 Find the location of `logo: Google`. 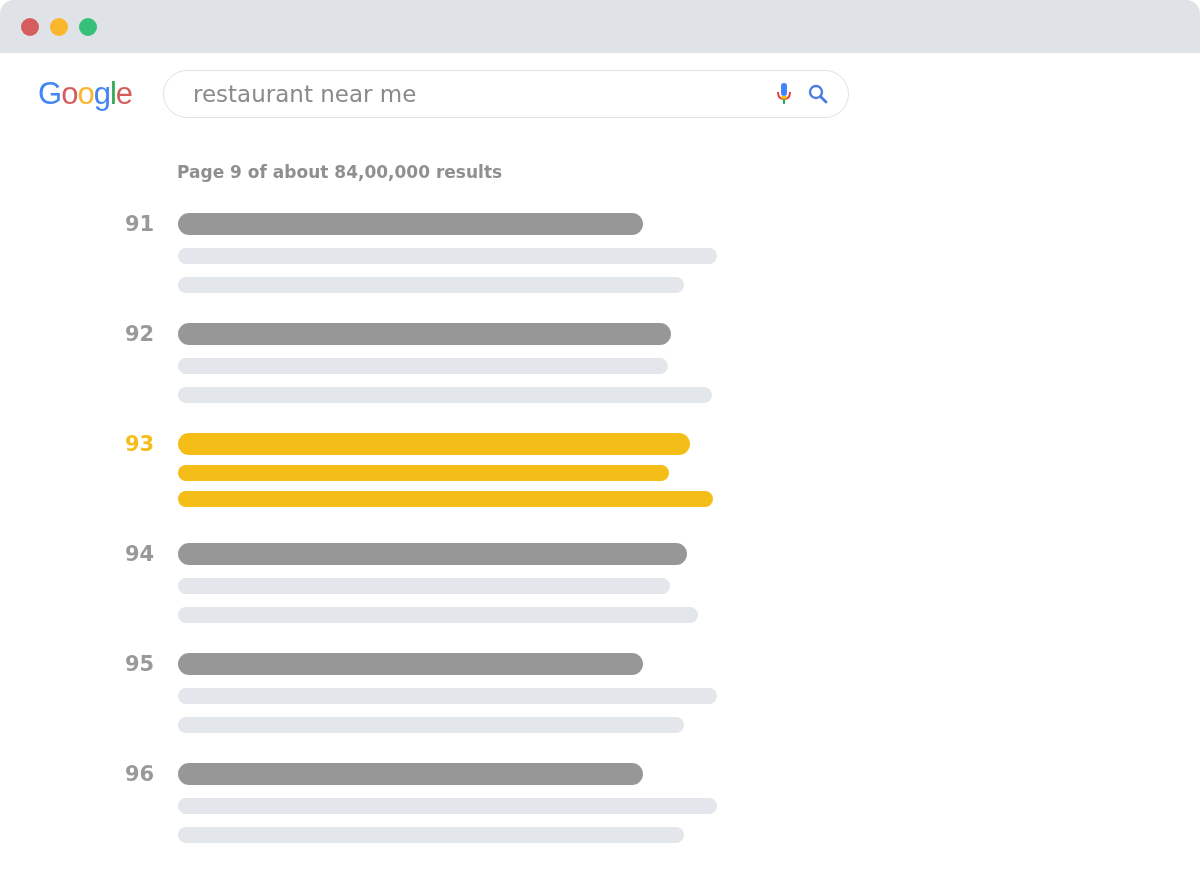

logo: Google is located at coordinates (85, 94).